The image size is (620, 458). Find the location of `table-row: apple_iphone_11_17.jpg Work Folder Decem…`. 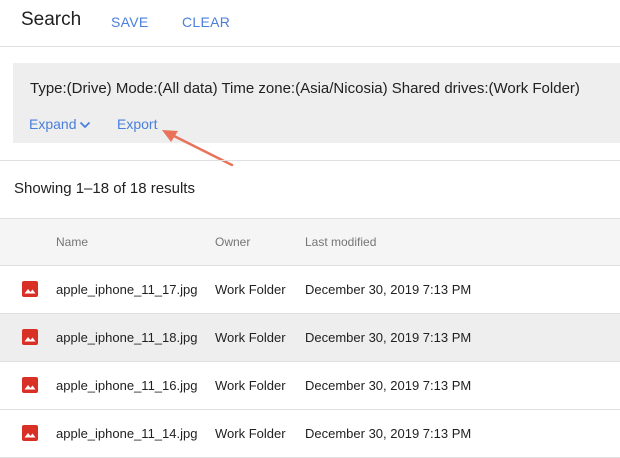

table-row: apple_iphone_11_17.jpg Work Folder Decem… is located at coordinates (310, 290).